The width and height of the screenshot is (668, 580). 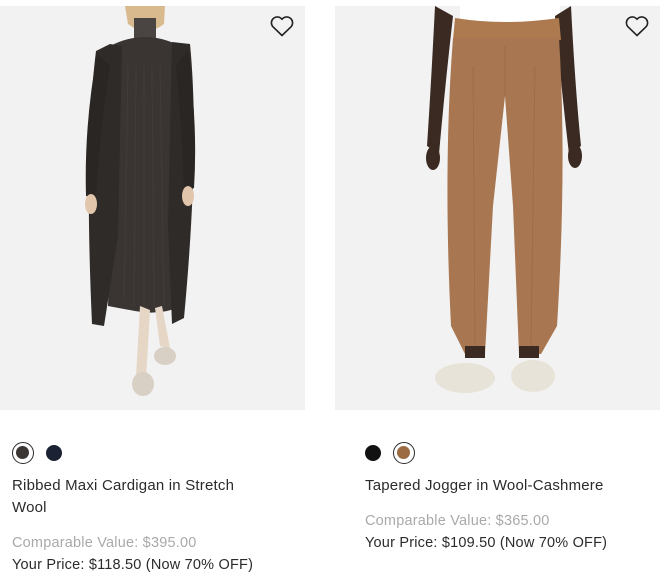 What do you see at coordinates (373, 453) in the screenshot?
I see `swatch-black` at bounding box center [373, 453].